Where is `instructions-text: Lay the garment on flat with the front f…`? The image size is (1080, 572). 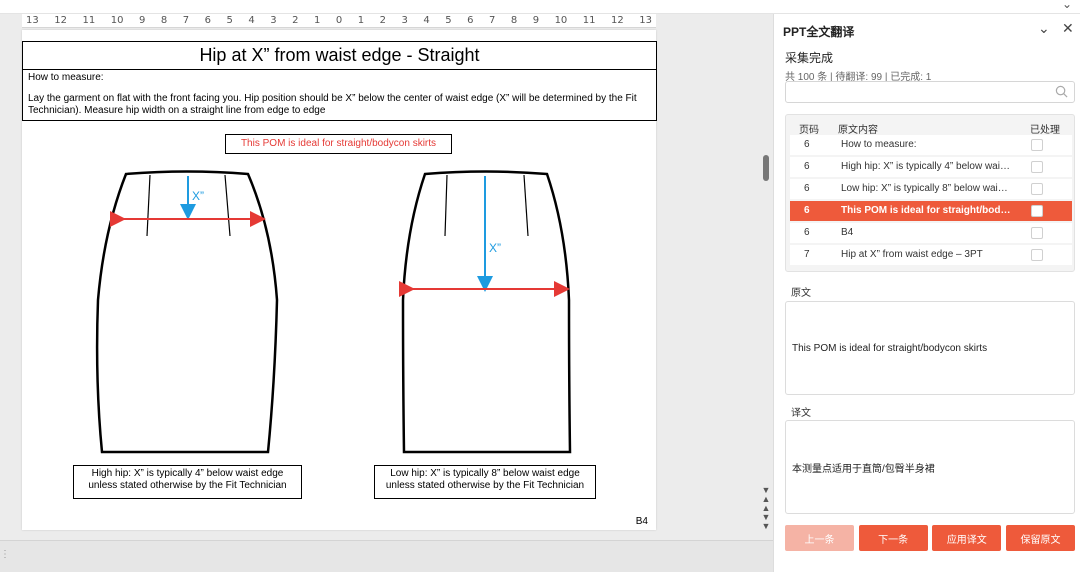 instructions-text: Lay the garment on flat with the front f… is located at coordinates (332, 104).